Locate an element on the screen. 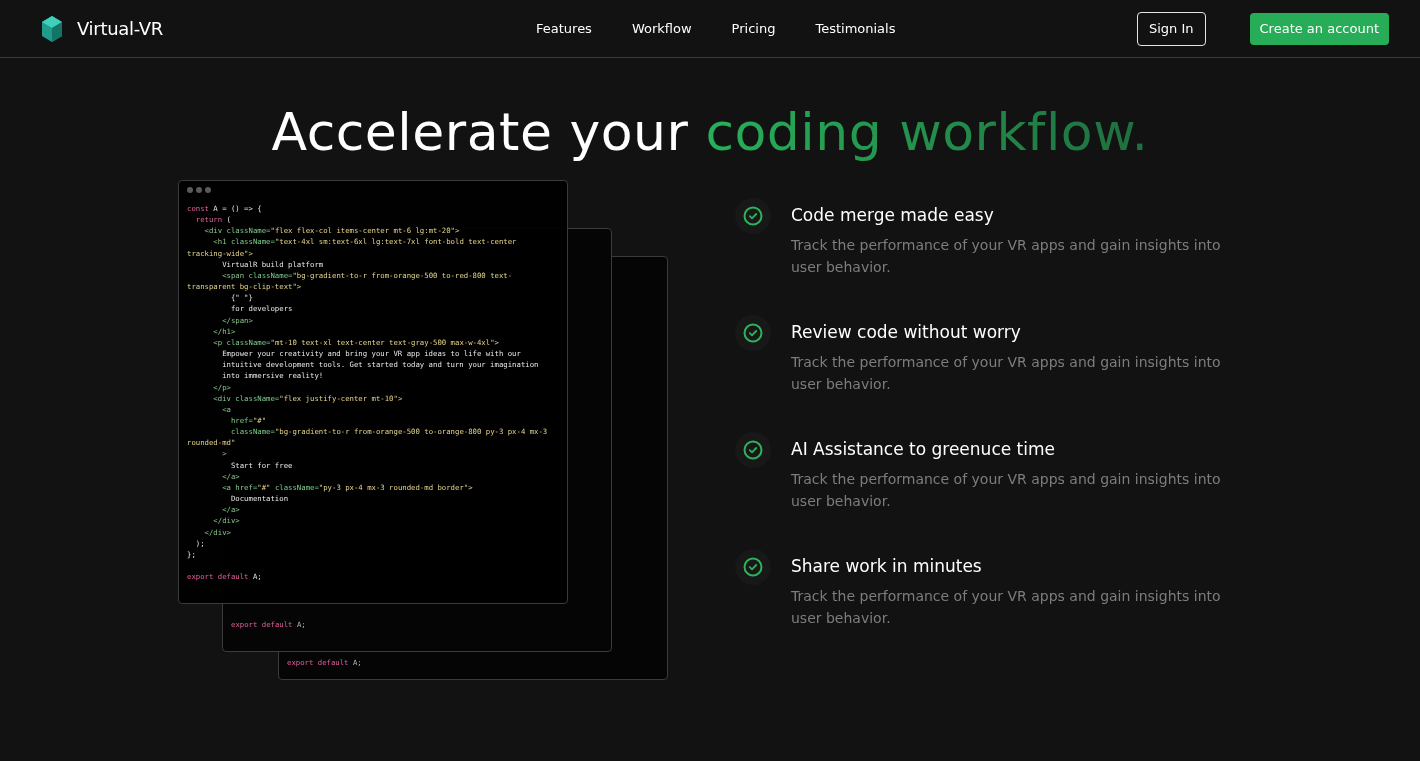 The height and width of the screenshot is (761, 1420). feature-title: Code merge made easy is located at coordinates (893, 215).